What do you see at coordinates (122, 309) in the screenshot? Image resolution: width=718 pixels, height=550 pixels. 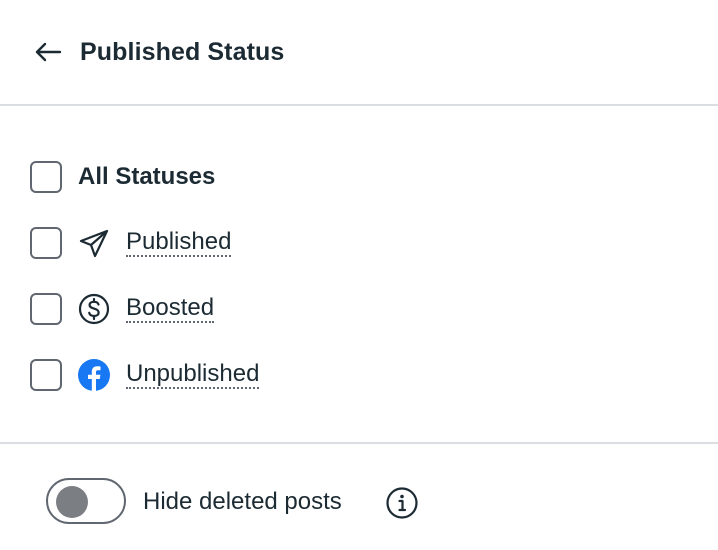 I see `option-boosted: Boosted` at bounding box center [122, 309].